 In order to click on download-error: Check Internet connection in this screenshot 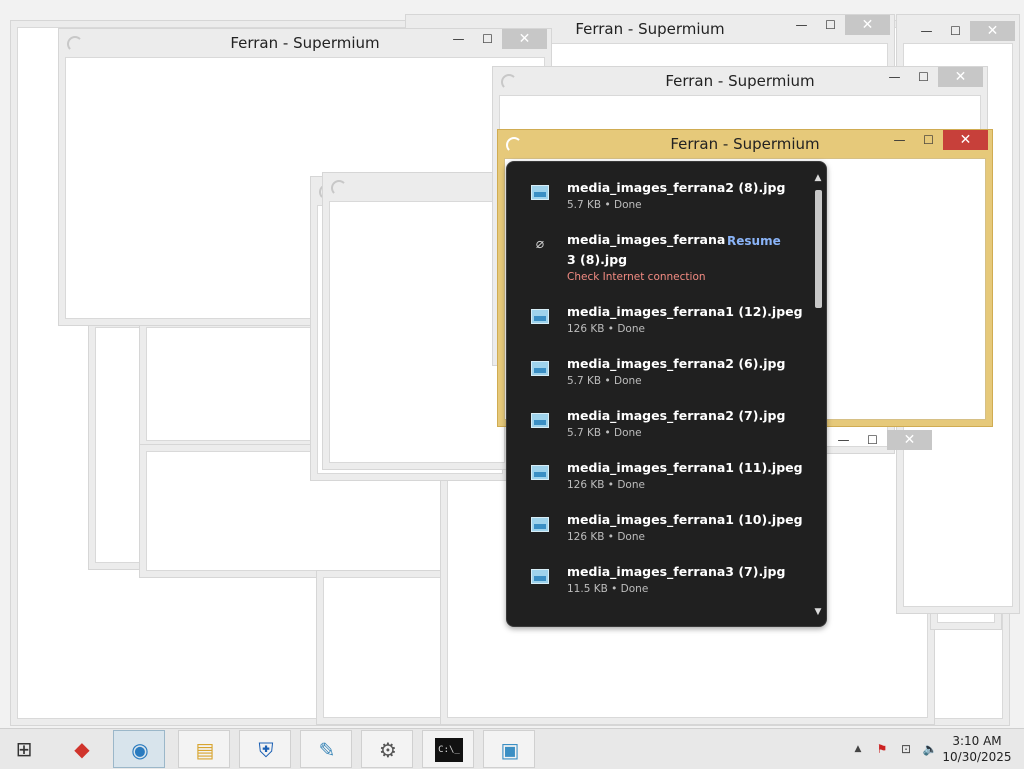, I will do `click(636, 277)`.